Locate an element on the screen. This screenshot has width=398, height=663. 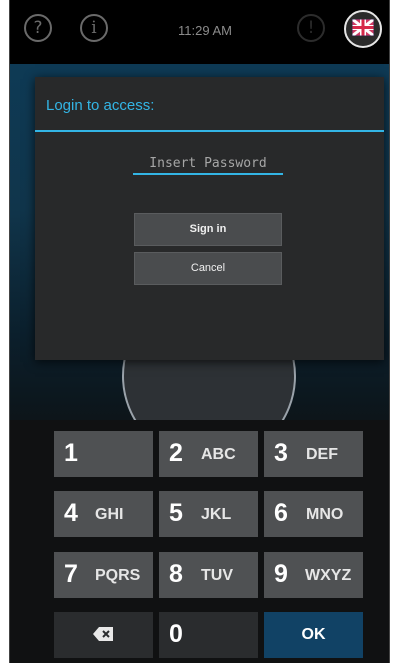
key-digit: 1 is located at coordinates (71, 453).